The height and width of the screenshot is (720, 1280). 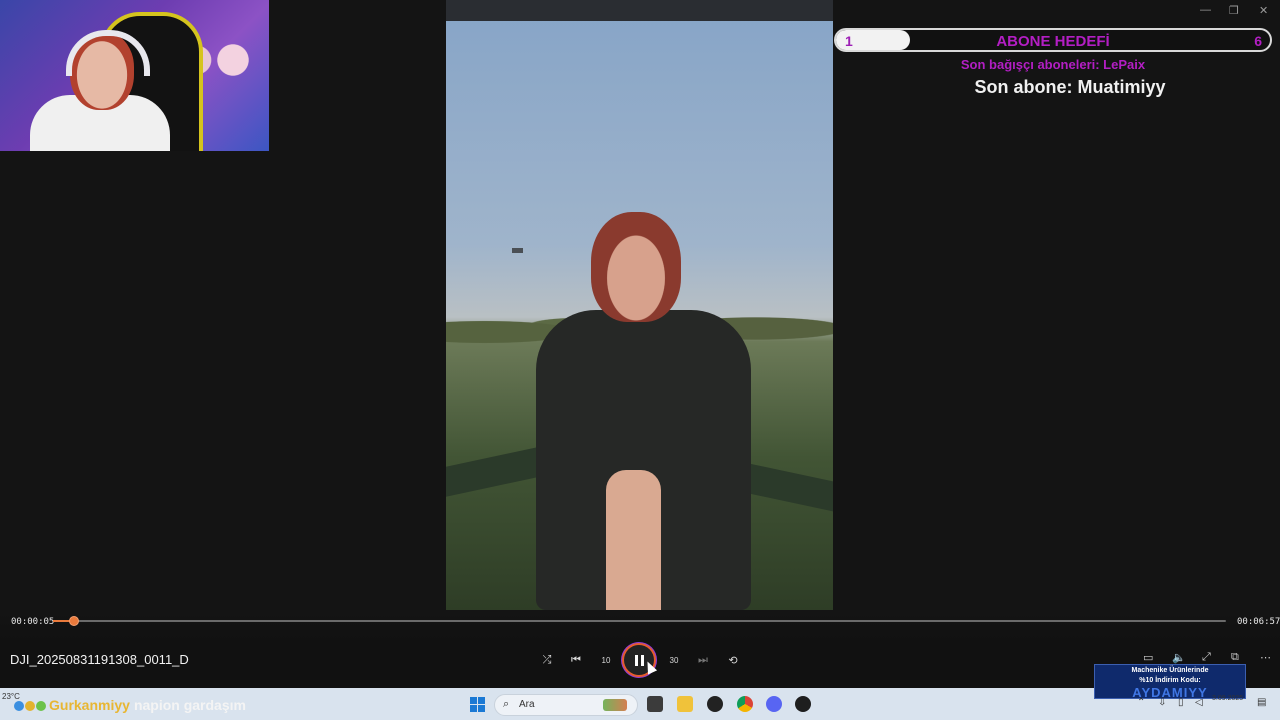 I want to click on fullscreen-icon: ⤢, so click(x=1206, y=657).